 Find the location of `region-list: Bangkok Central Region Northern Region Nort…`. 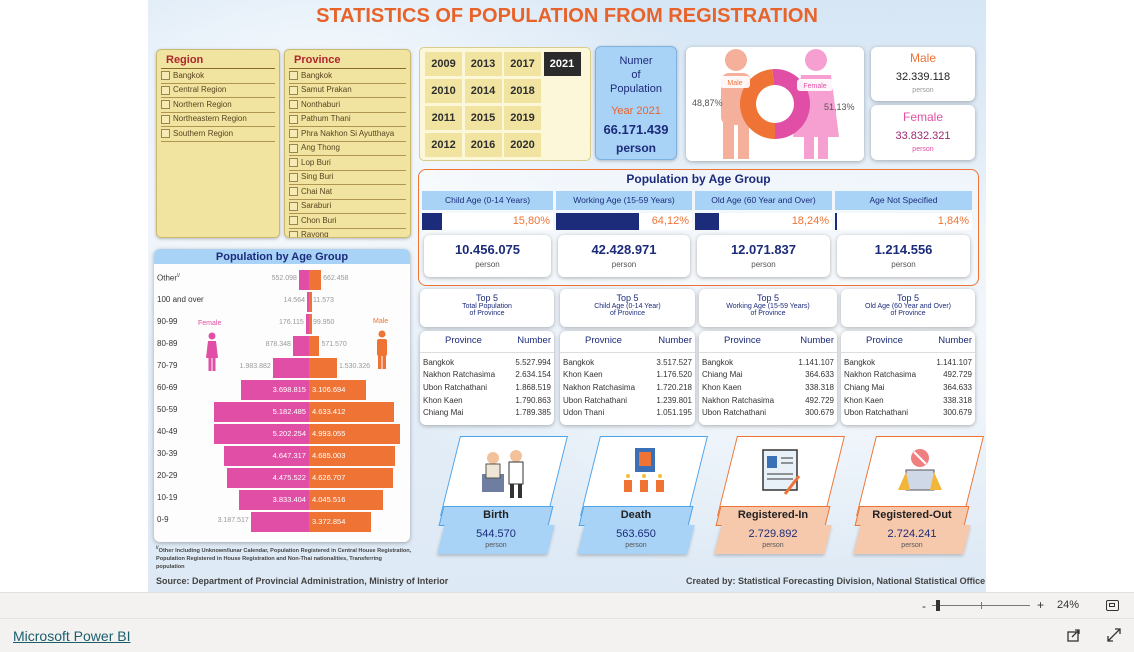

region-list: Bangkok Central Region Northern Region Nort… is located at coordinates (218, 105).